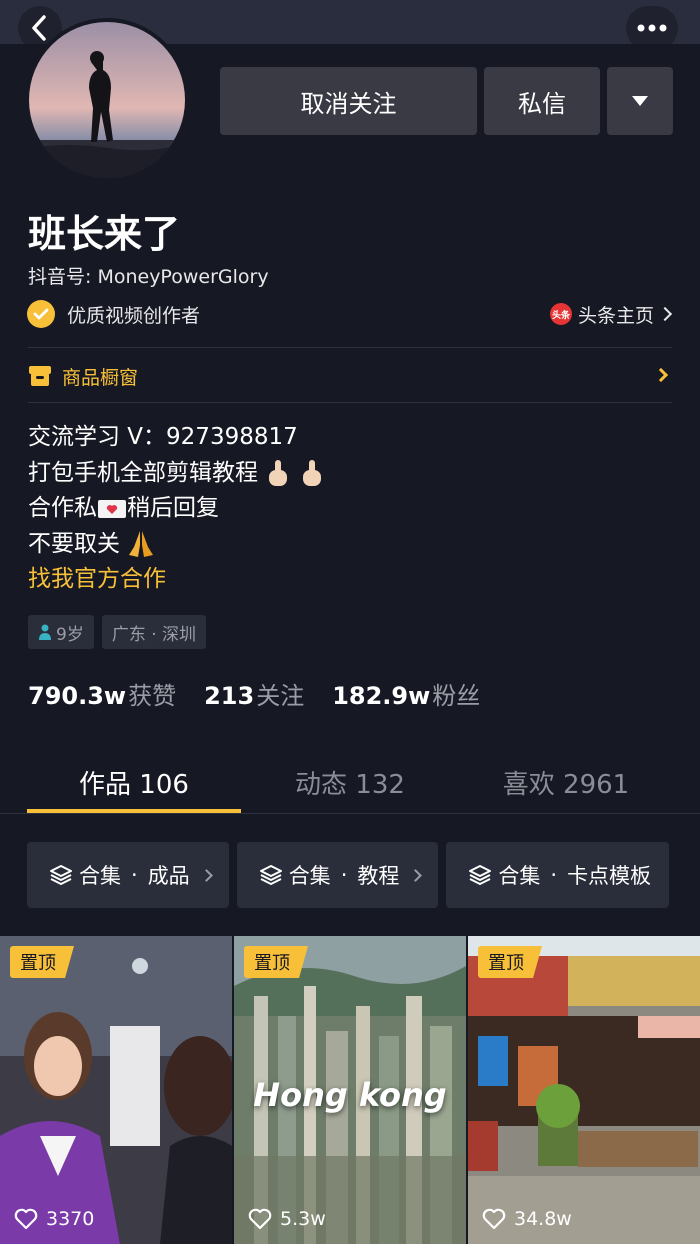  I want to click on collection-beat-template: 合集 · 卡点模板, so click(558, 875).